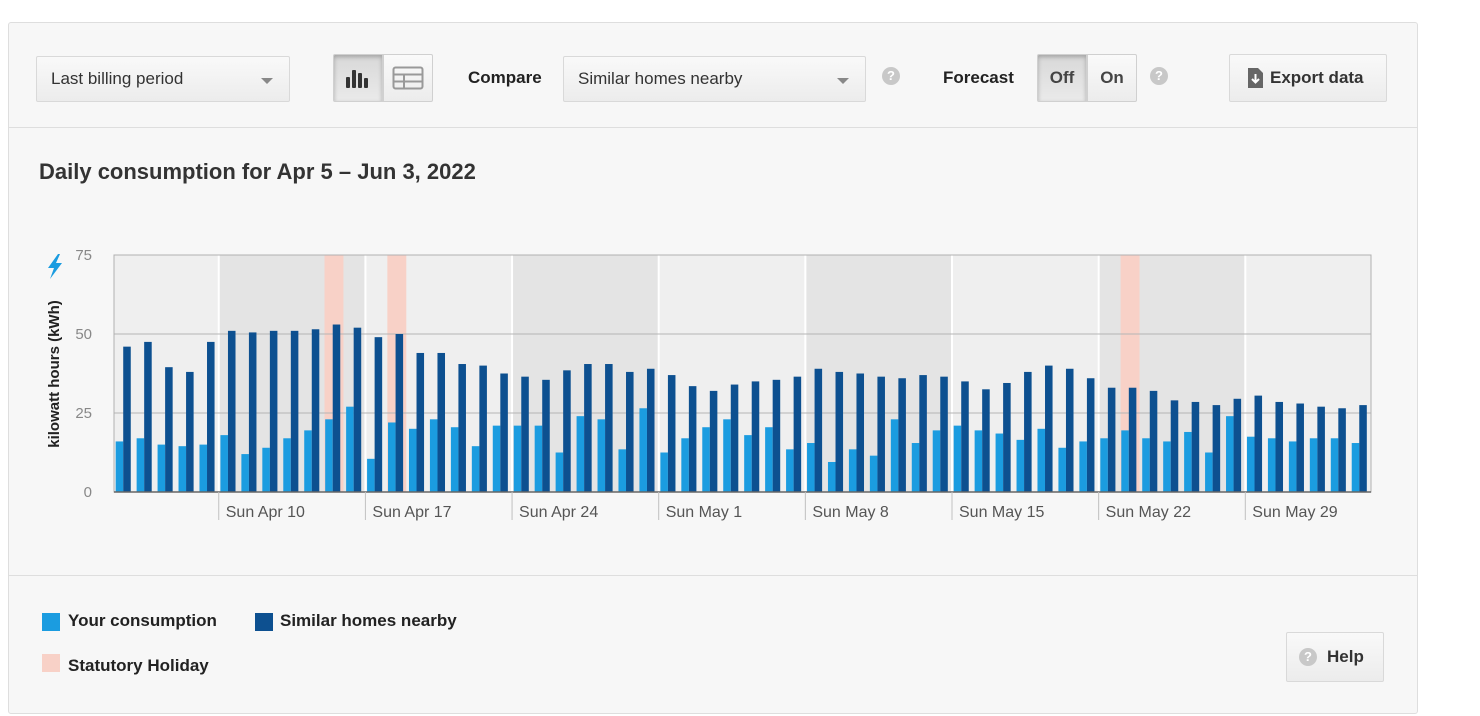 The height and width of the screenshot is (716, 1480). Describe the element at coordinates (978, 77) in the screenshot. I see `forecast-label: Forecast` at that location.